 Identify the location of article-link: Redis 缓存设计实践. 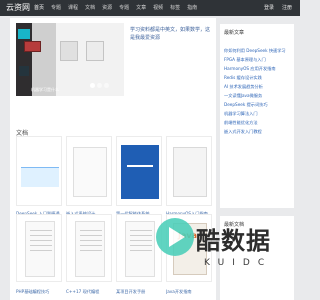
(257, 78).